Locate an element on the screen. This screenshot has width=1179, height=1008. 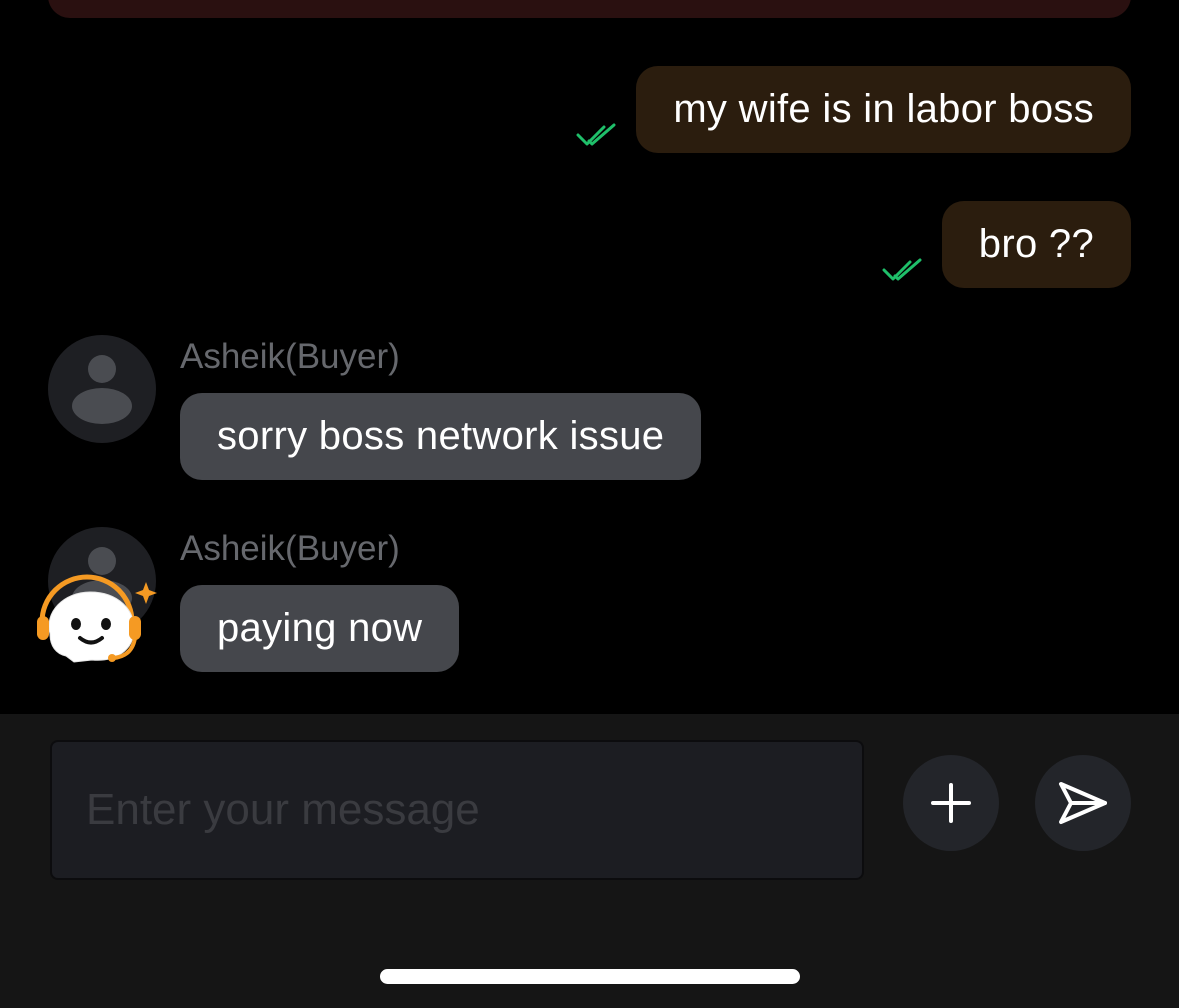
incoming-message: Asheik(Buyer) sorry boss network issue is located at coordinates (548, 410).